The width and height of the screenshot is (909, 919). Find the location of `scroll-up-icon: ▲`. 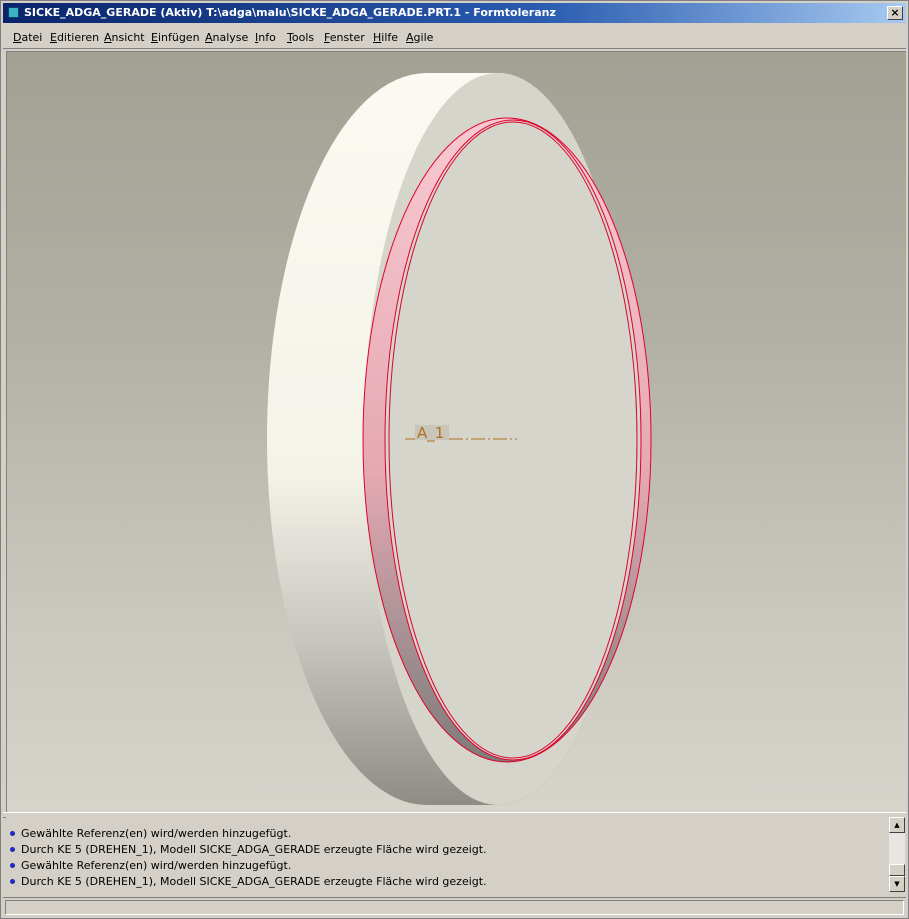

scroll-up-icon: ▲ is located at coordinates (897, 825).